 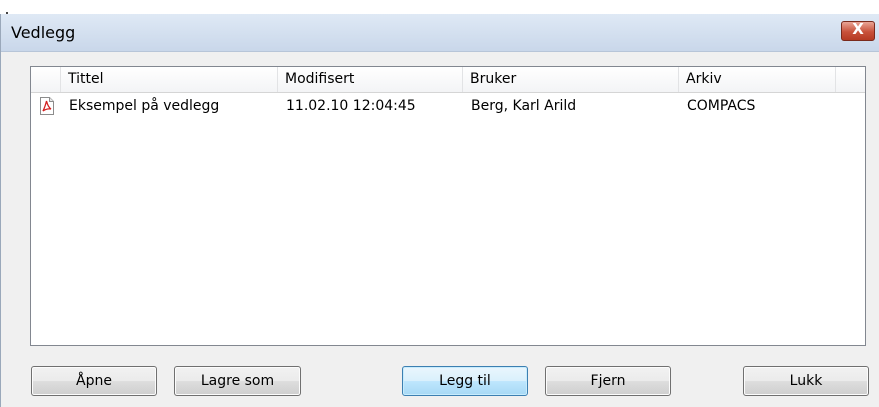 I want to click on column-header-modified: Modifisert, so click(x=370, y=79).